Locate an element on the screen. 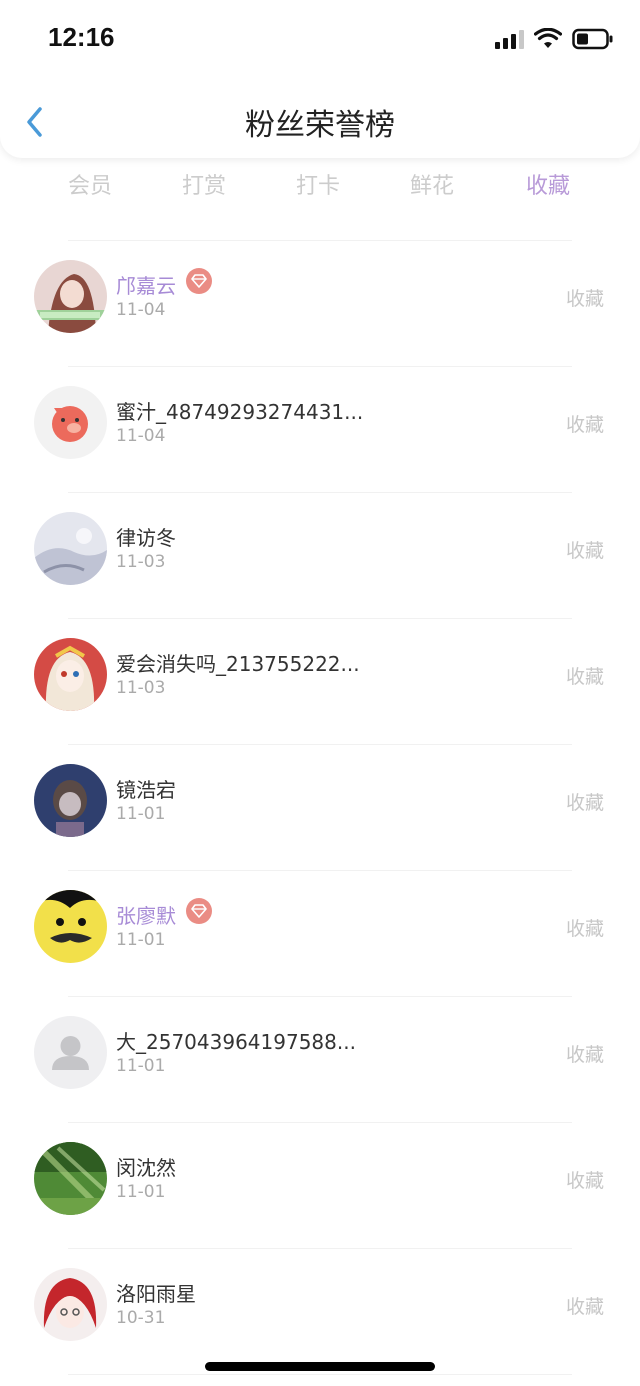 The image size is (640, 1386). list-item: 蜜汁_48749293274431... 11-04 收藏 is located at coordinates (320, 429).